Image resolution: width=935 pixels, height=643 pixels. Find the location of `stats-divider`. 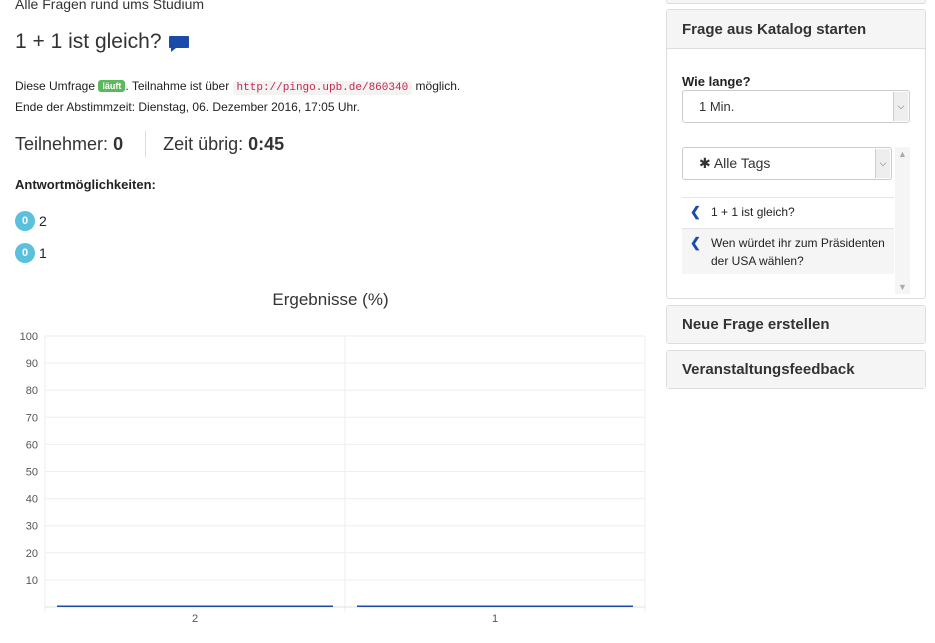

stats-divider is located at coordinates (146, 144).